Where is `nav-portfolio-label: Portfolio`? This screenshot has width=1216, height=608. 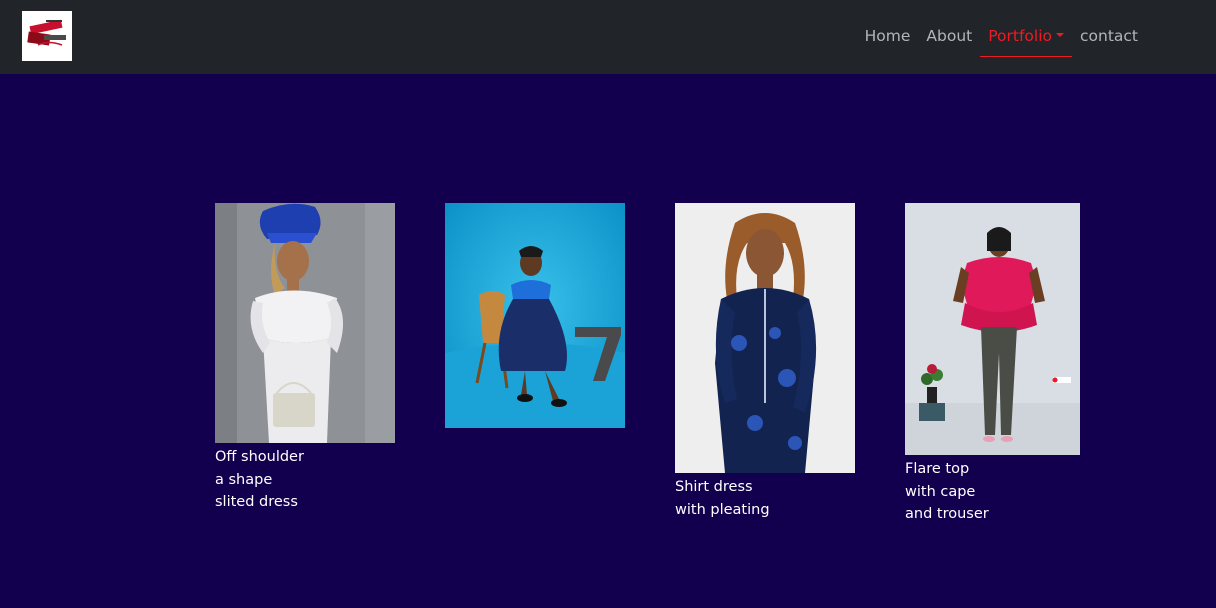 nav-portfolio-label: Portfolio is located at coordinates (1020, 36).